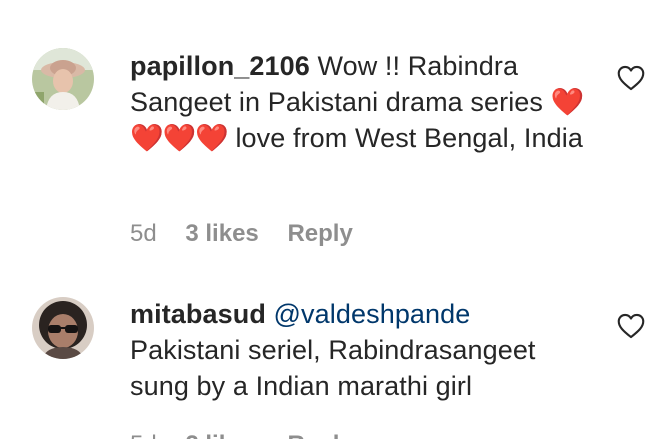 The height and width of the screenshot is (439, 660). What do you see at coordinates (221, 233) in the screenshot?
I see `comment-likes: 3 likes` at bounding box center [221, 233].